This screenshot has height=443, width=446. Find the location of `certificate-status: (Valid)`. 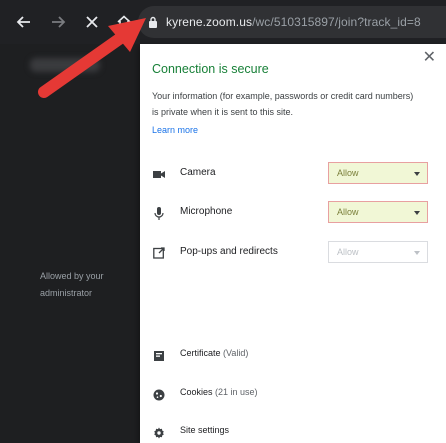

certificate-status: (Valid) is located at coordinates (236, 353).